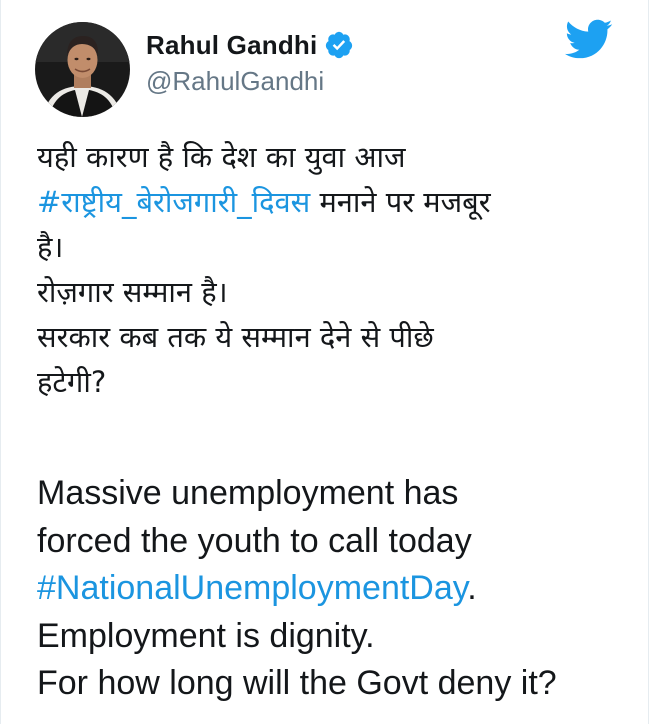  What do you see at coordinates (254, 540) in the screenshot?
I see `tweet-line: forced the youth to call today` at bounding box center [254, 540].